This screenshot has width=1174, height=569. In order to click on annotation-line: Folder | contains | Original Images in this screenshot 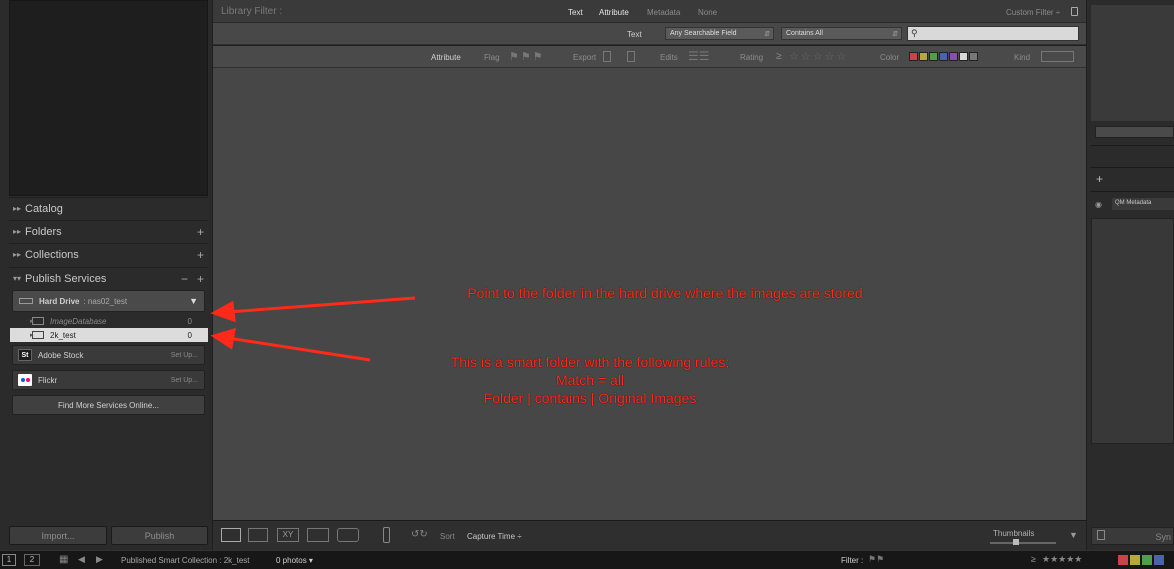, I will do `click(590, 398)`.